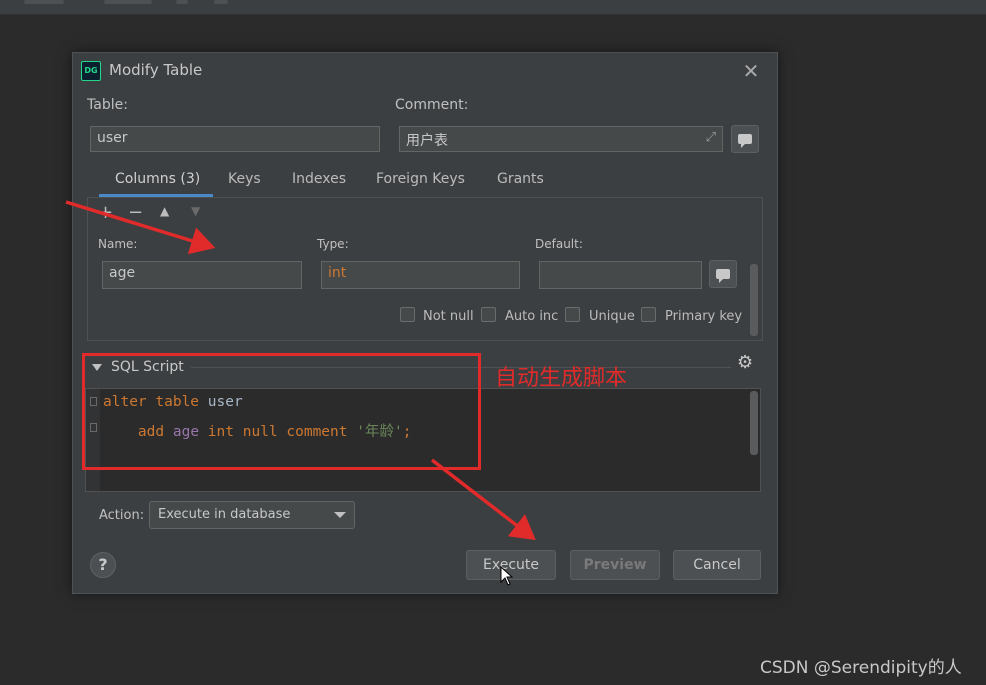  Describe the element at coordinates (140, 227) in the screenshot. I see `arrow-to-name` at that location.